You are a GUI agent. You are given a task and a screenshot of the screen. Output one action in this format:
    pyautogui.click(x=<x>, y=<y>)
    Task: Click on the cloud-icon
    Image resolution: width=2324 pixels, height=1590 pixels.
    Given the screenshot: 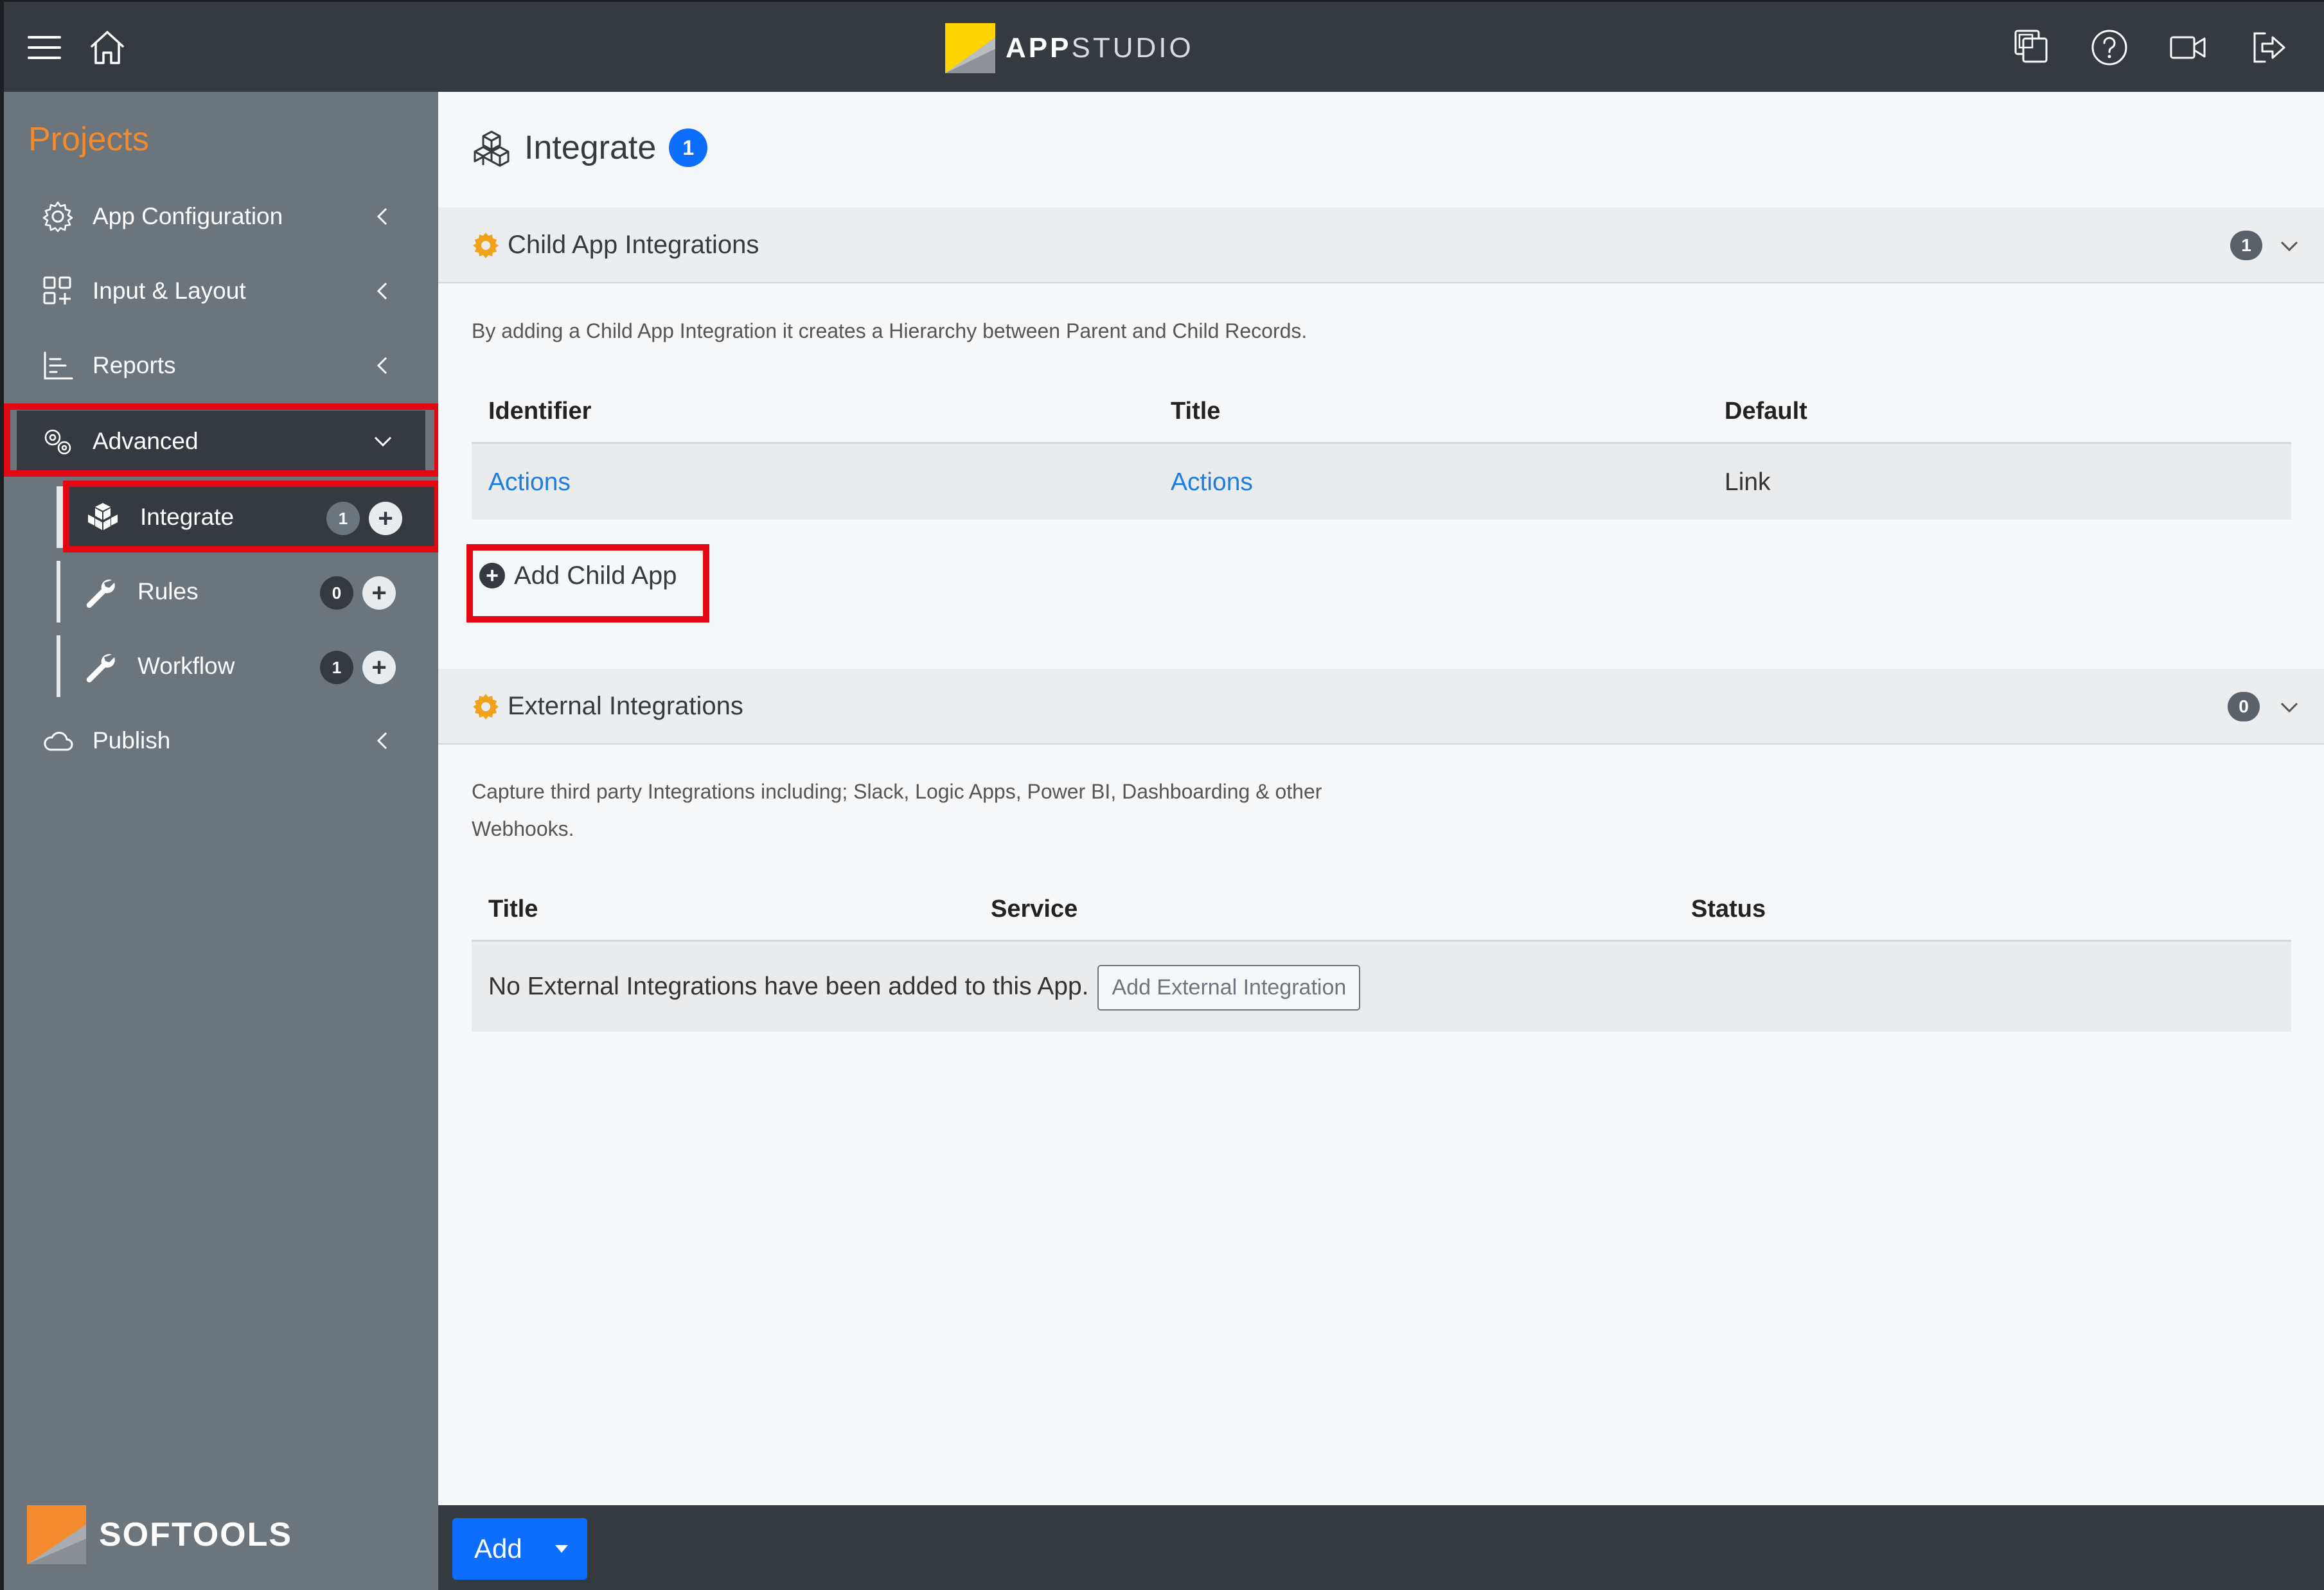 What is the action you would take?
    pyautogui.click(x=58, y=741)
    